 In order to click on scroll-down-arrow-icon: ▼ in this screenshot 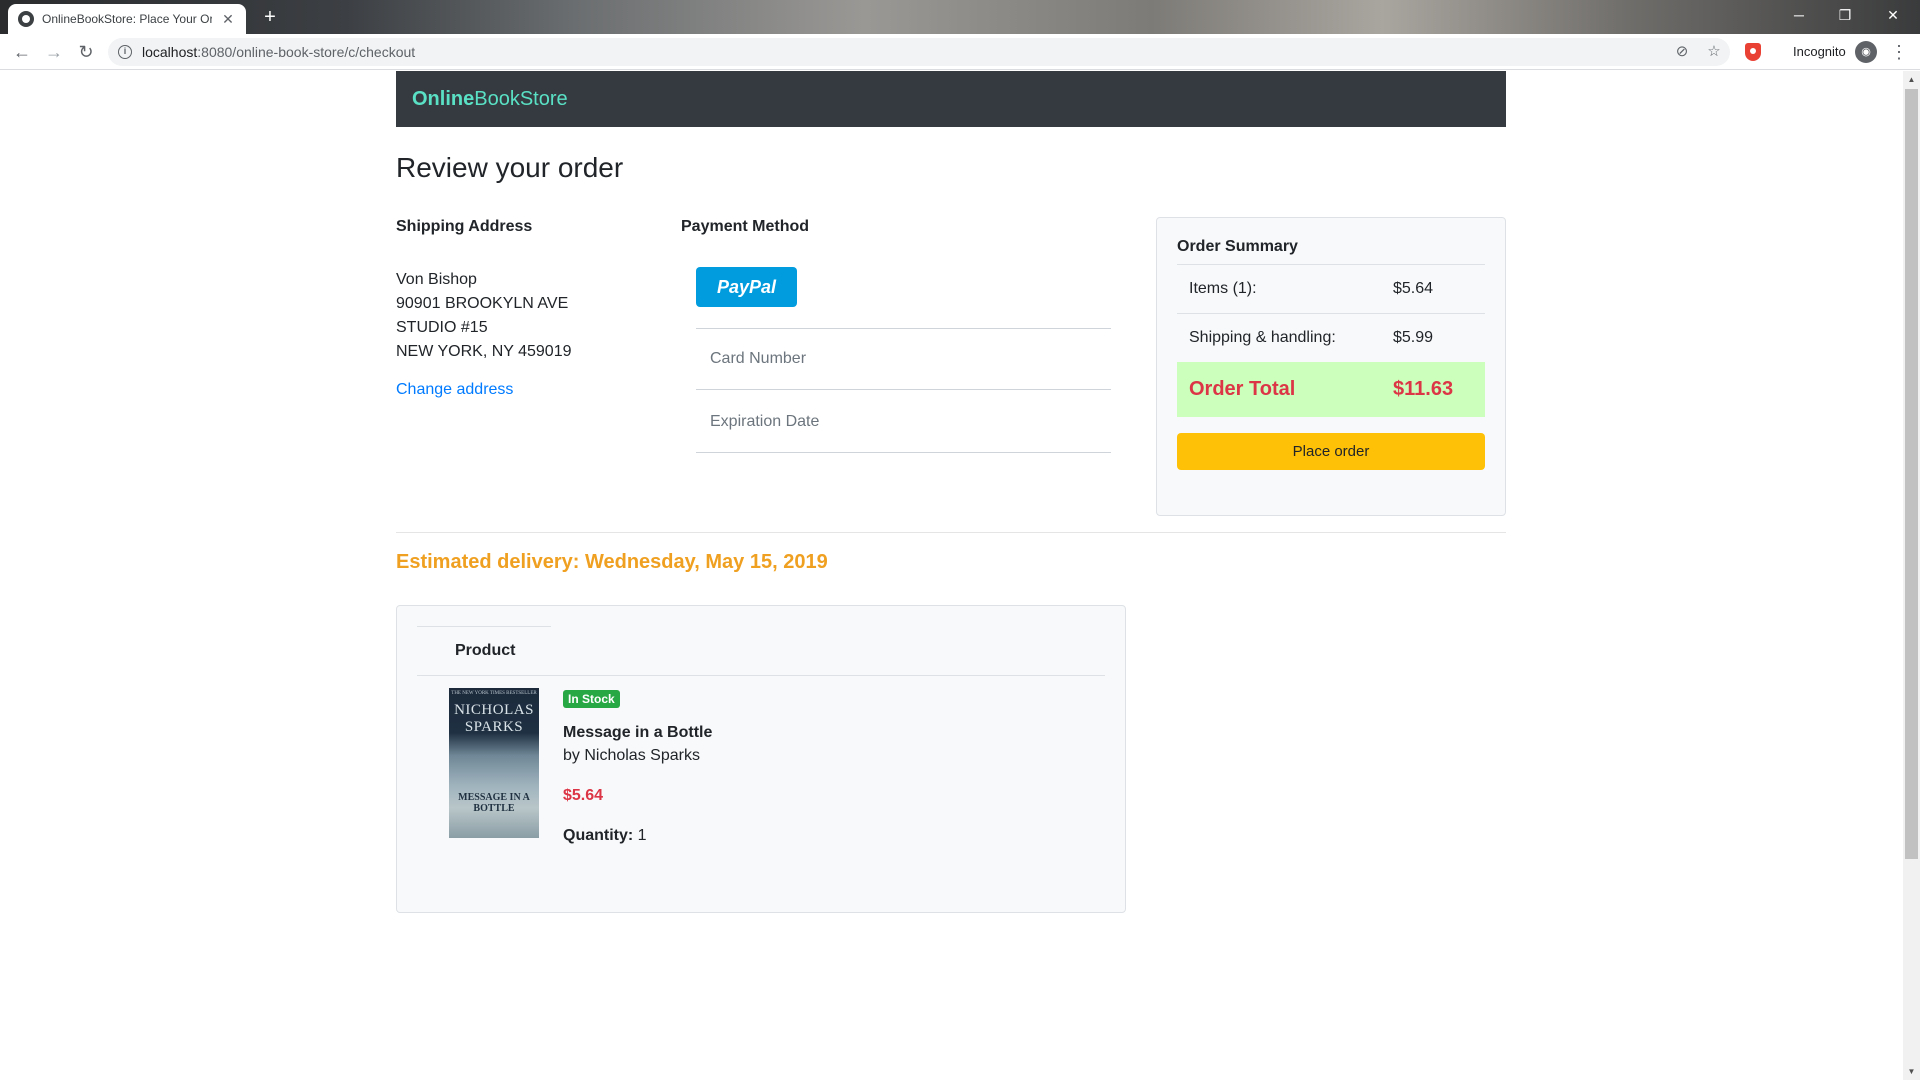, I will do `click(1911, 1071)`.